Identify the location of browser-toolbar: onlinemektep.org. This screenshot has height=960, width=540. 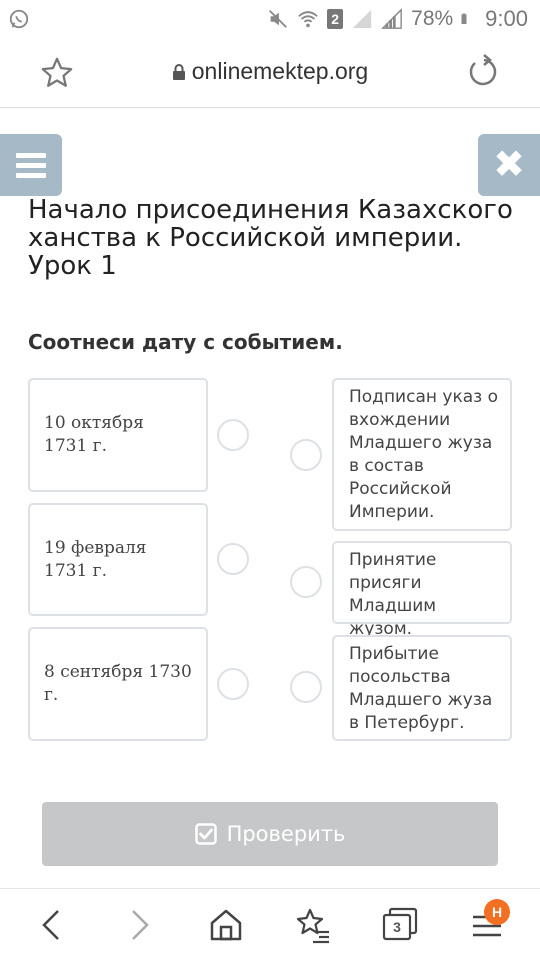
(270, 73).